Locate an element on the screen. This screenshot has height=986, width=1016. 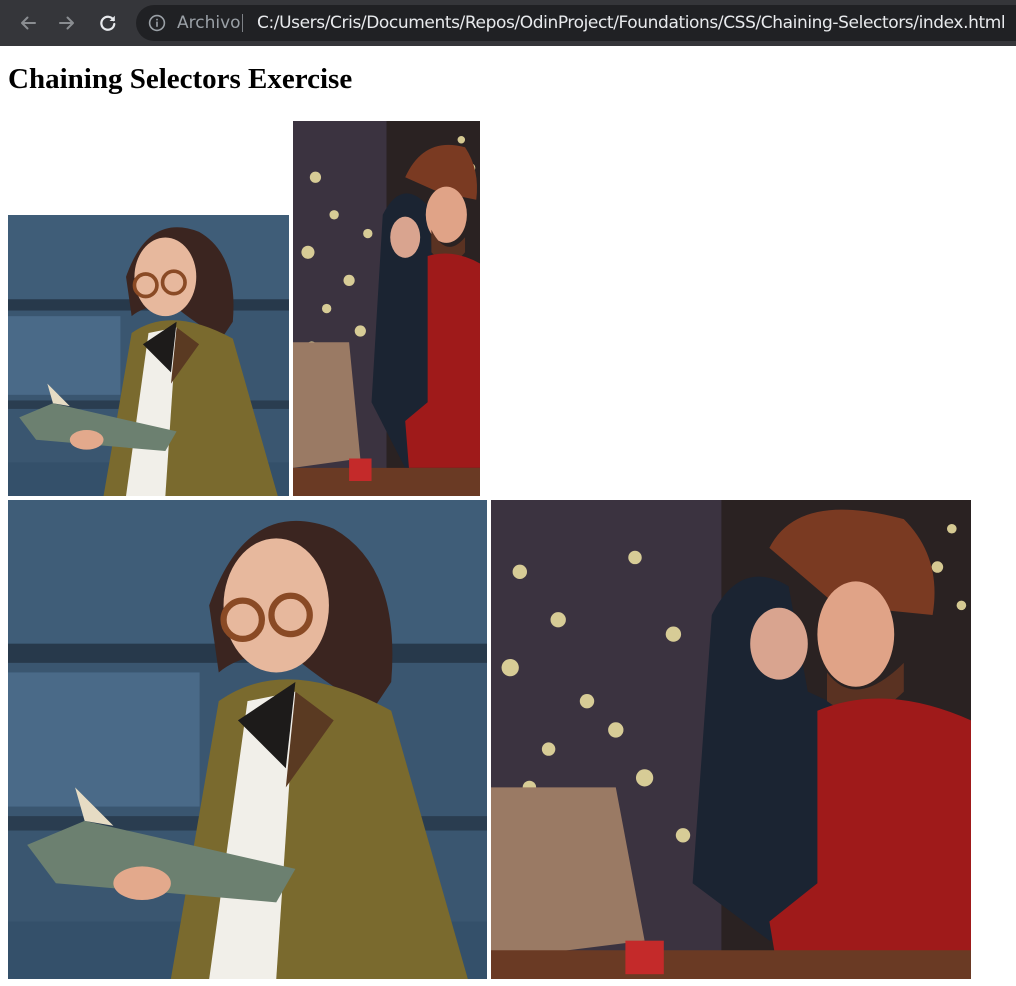
reload-button is located at coordinates (108, 23).